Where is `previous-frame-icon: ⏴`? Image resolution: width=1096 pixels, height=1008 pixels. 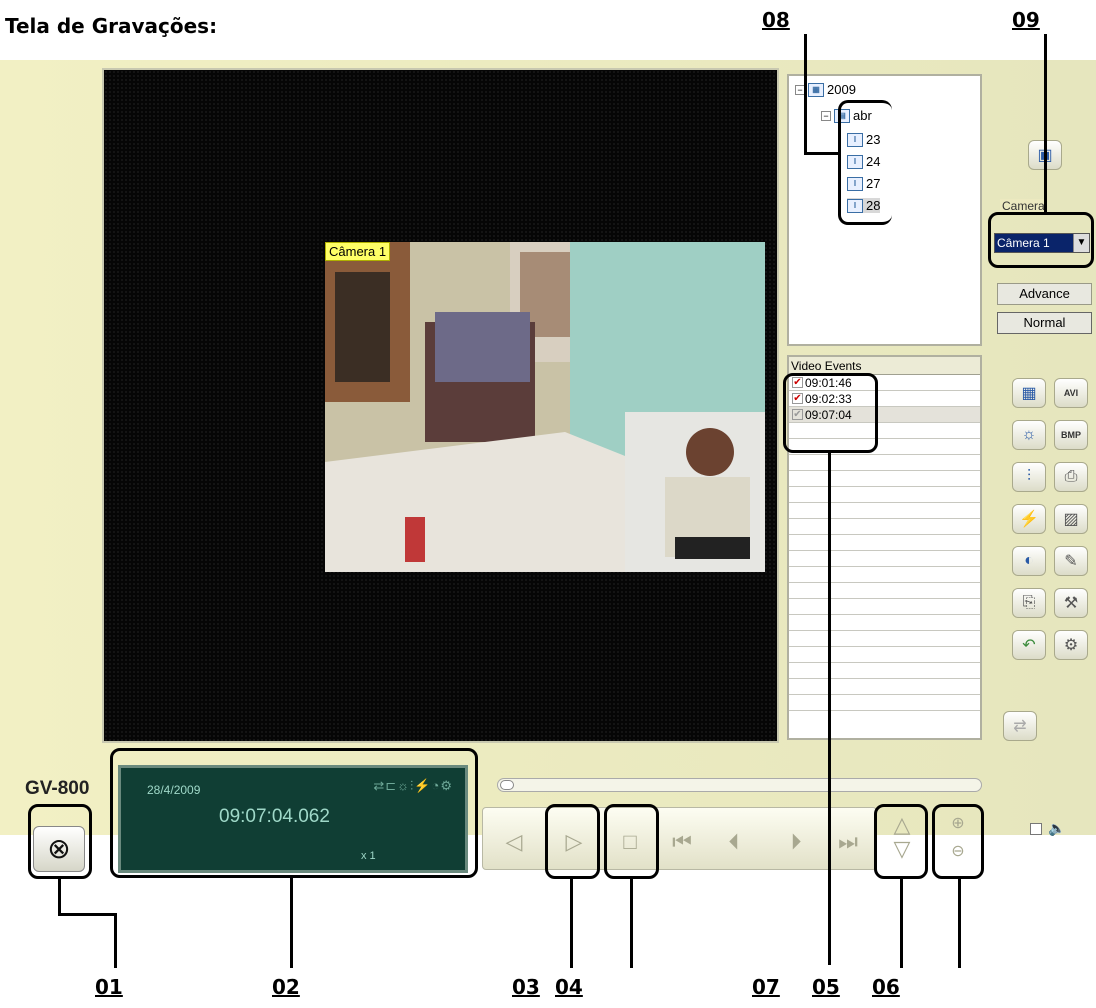
previous-frame-icon: ⏴ is located at coordinates (734, 842).